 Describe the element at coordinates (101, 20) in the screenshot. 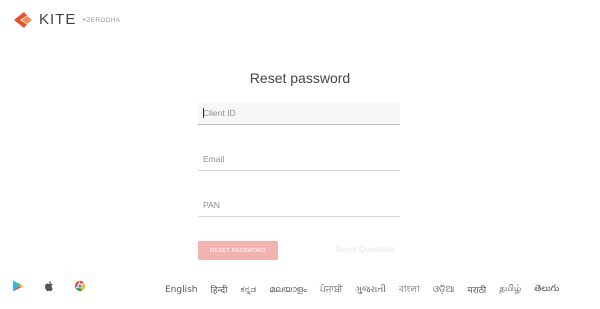

I see `brand-subtitle: ≡ZERODHA` at that location.